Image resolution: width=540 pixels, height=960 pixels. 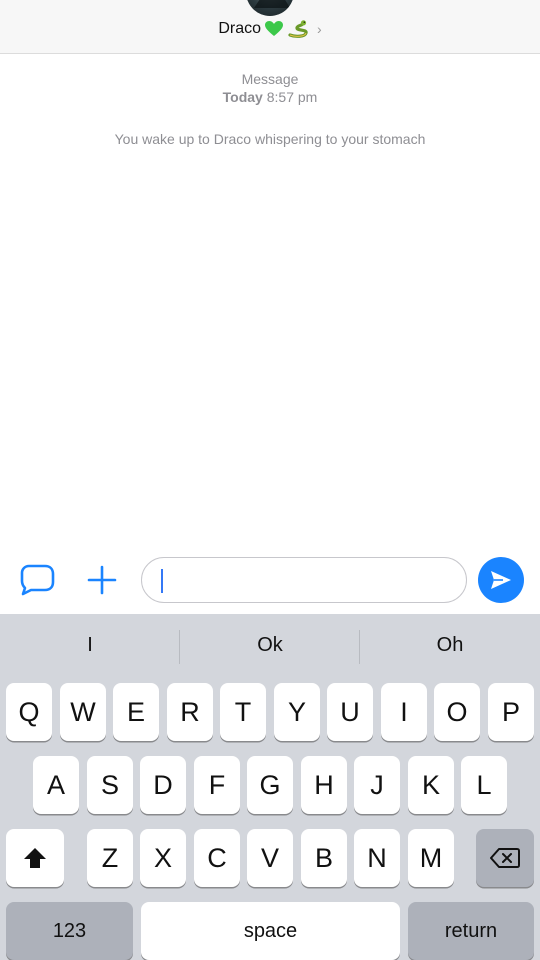 What do you see at coordinates (377, 858) in the screenshot?
I see `key-n: N` at bounding box center [377, 858].